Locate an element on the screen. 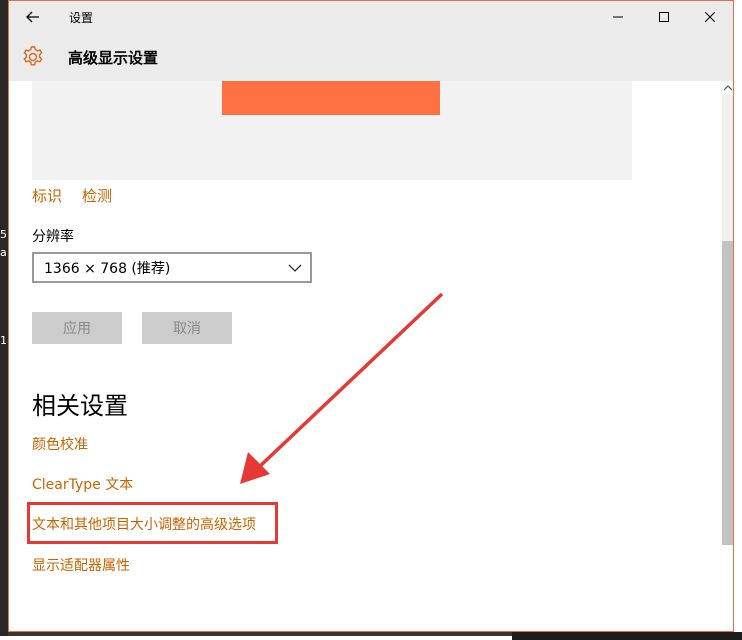  scroll-thumb is located at coordinates (727, 393).